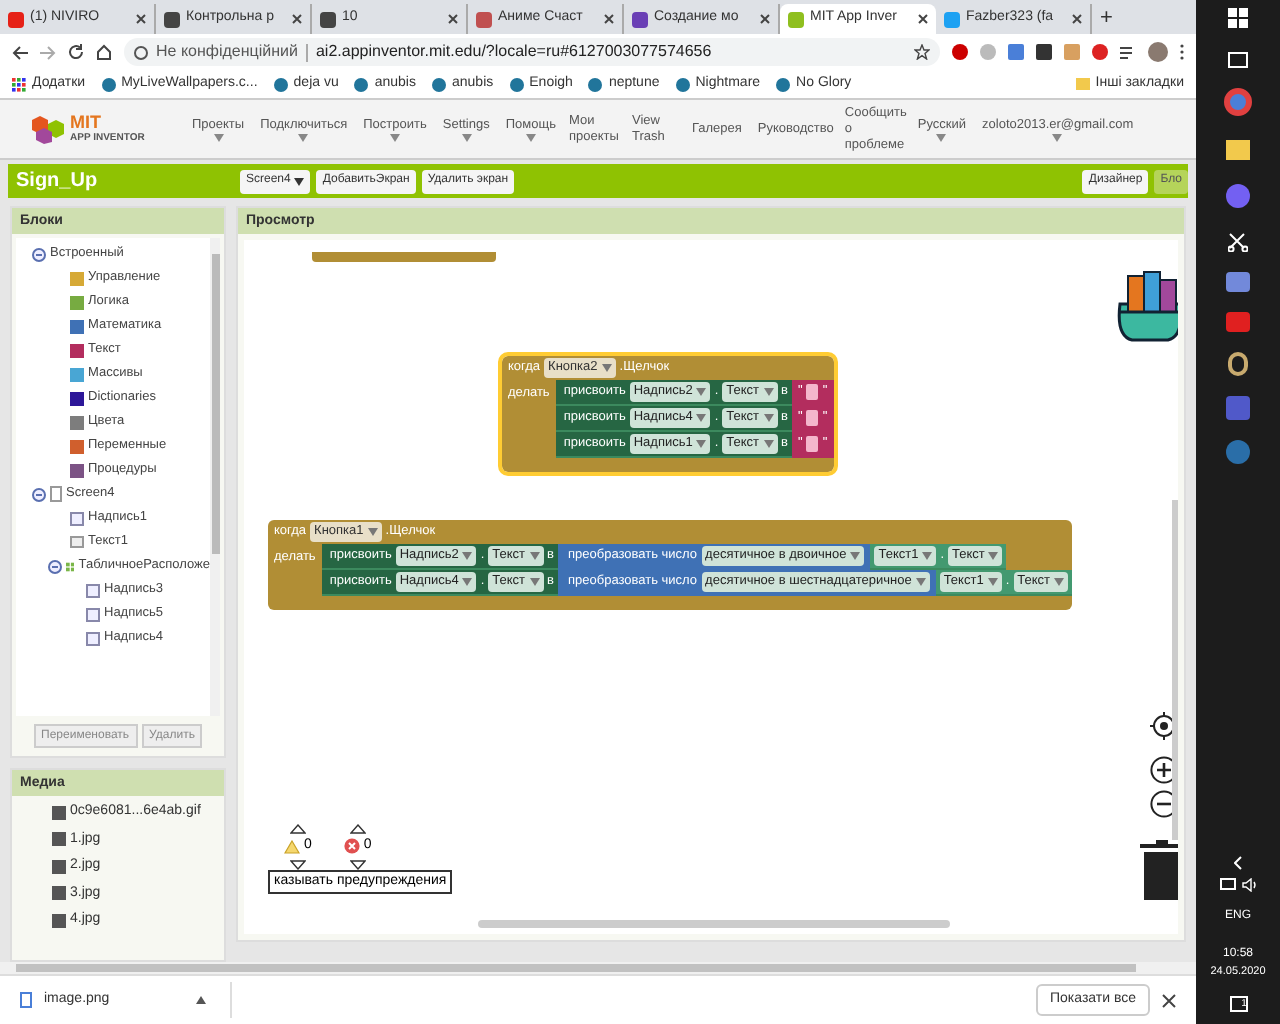 The height and width of the screenshot is (1024, 1280). I want to click on trash-icon, so click(1159, 870).